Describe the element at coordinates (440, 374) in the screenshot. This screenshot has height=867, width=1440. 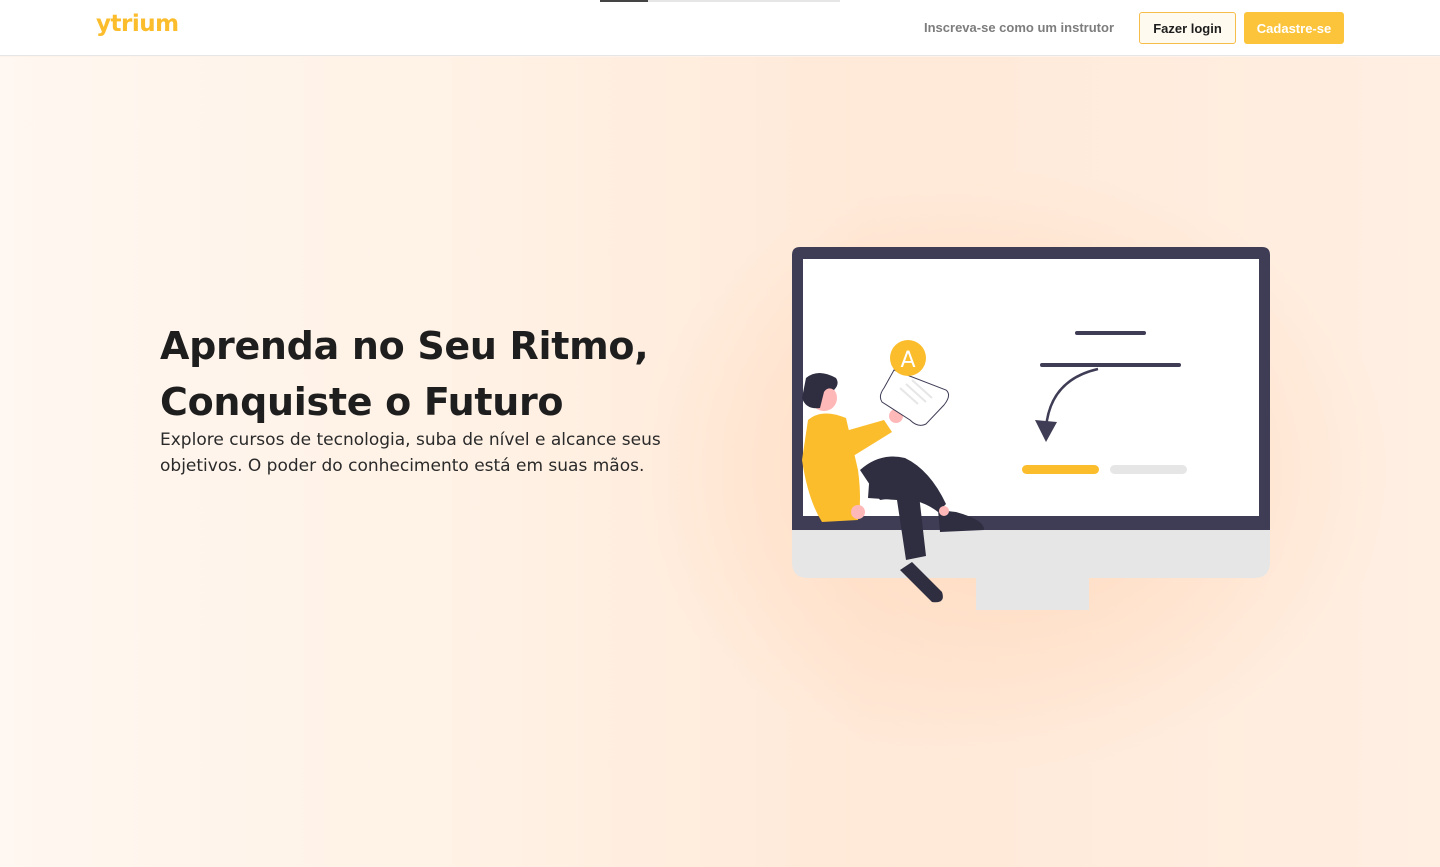
I see `hero-title: Aprenda no Seu Ritmo, Conquiste o Futuro` at that location.